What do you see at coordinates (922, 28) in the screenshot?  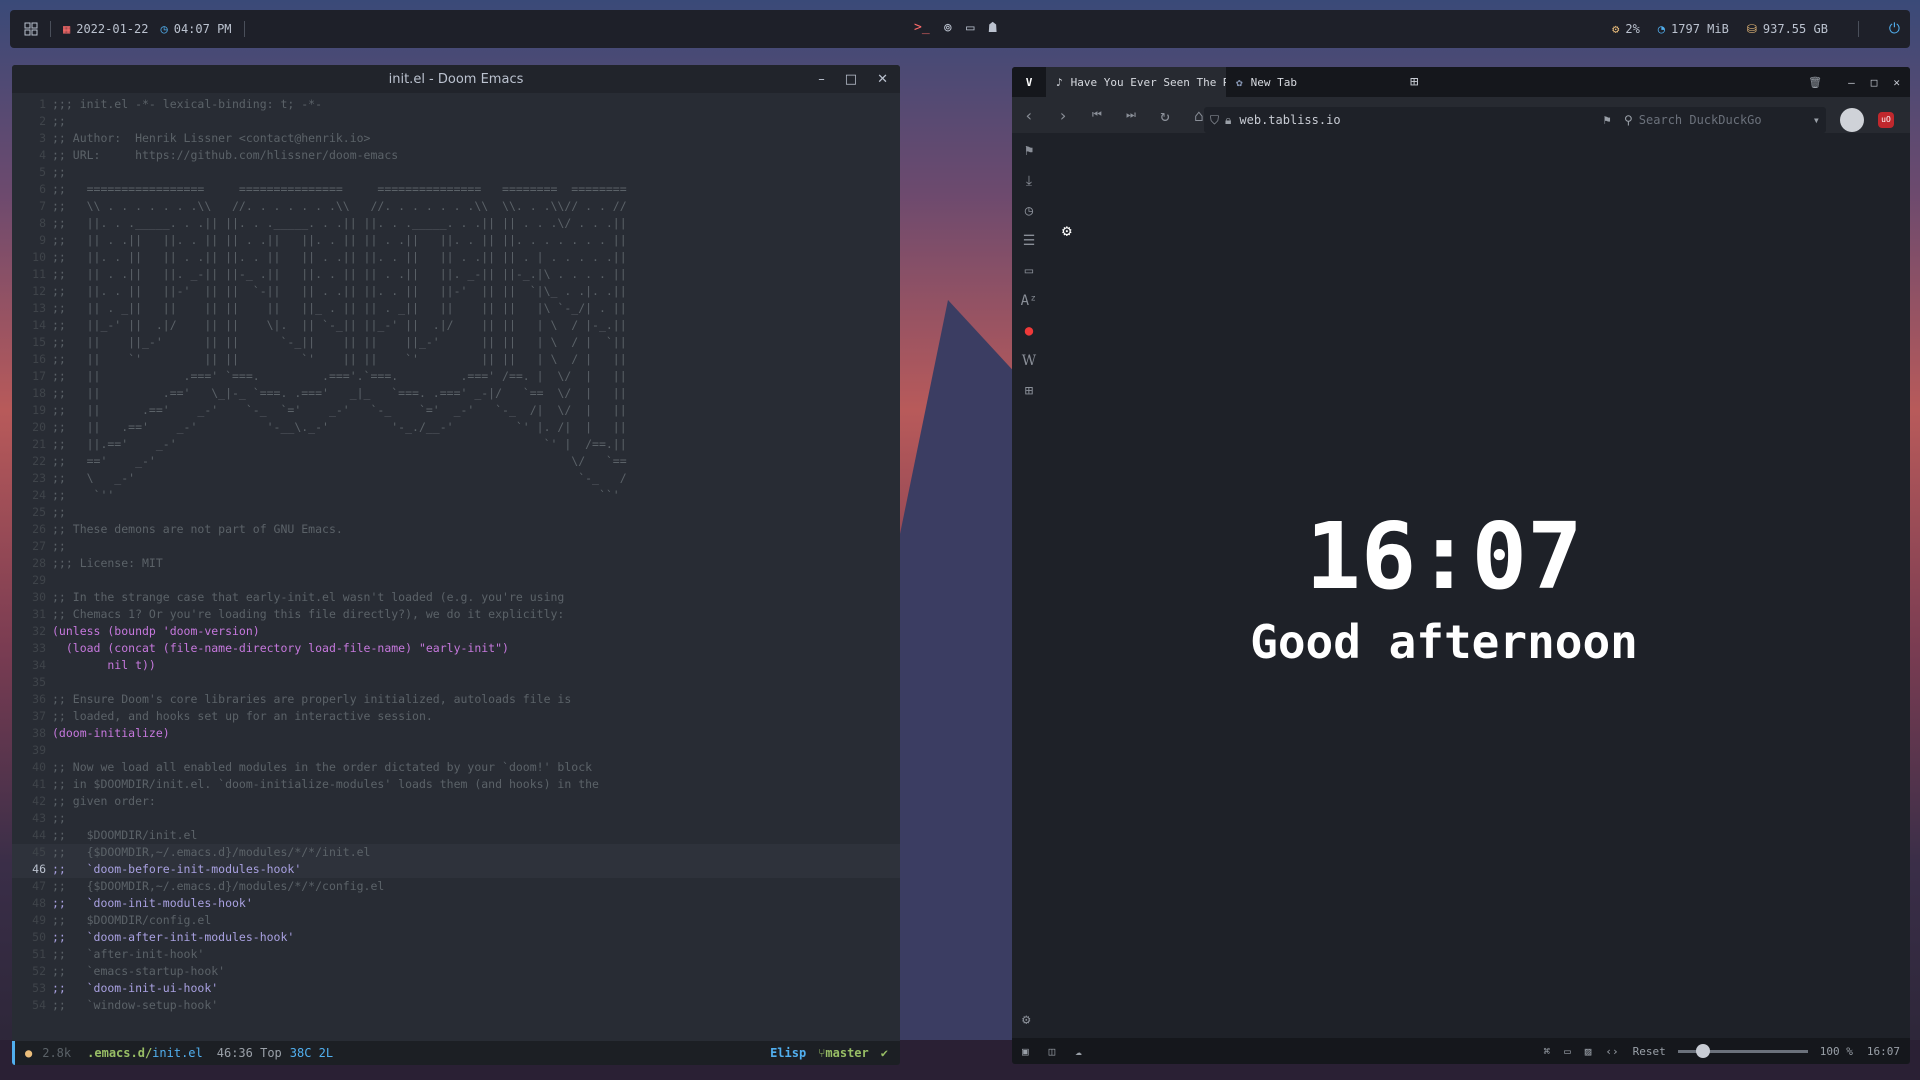 I see `terminal-icon: >_` at bounding box center [922, 28].